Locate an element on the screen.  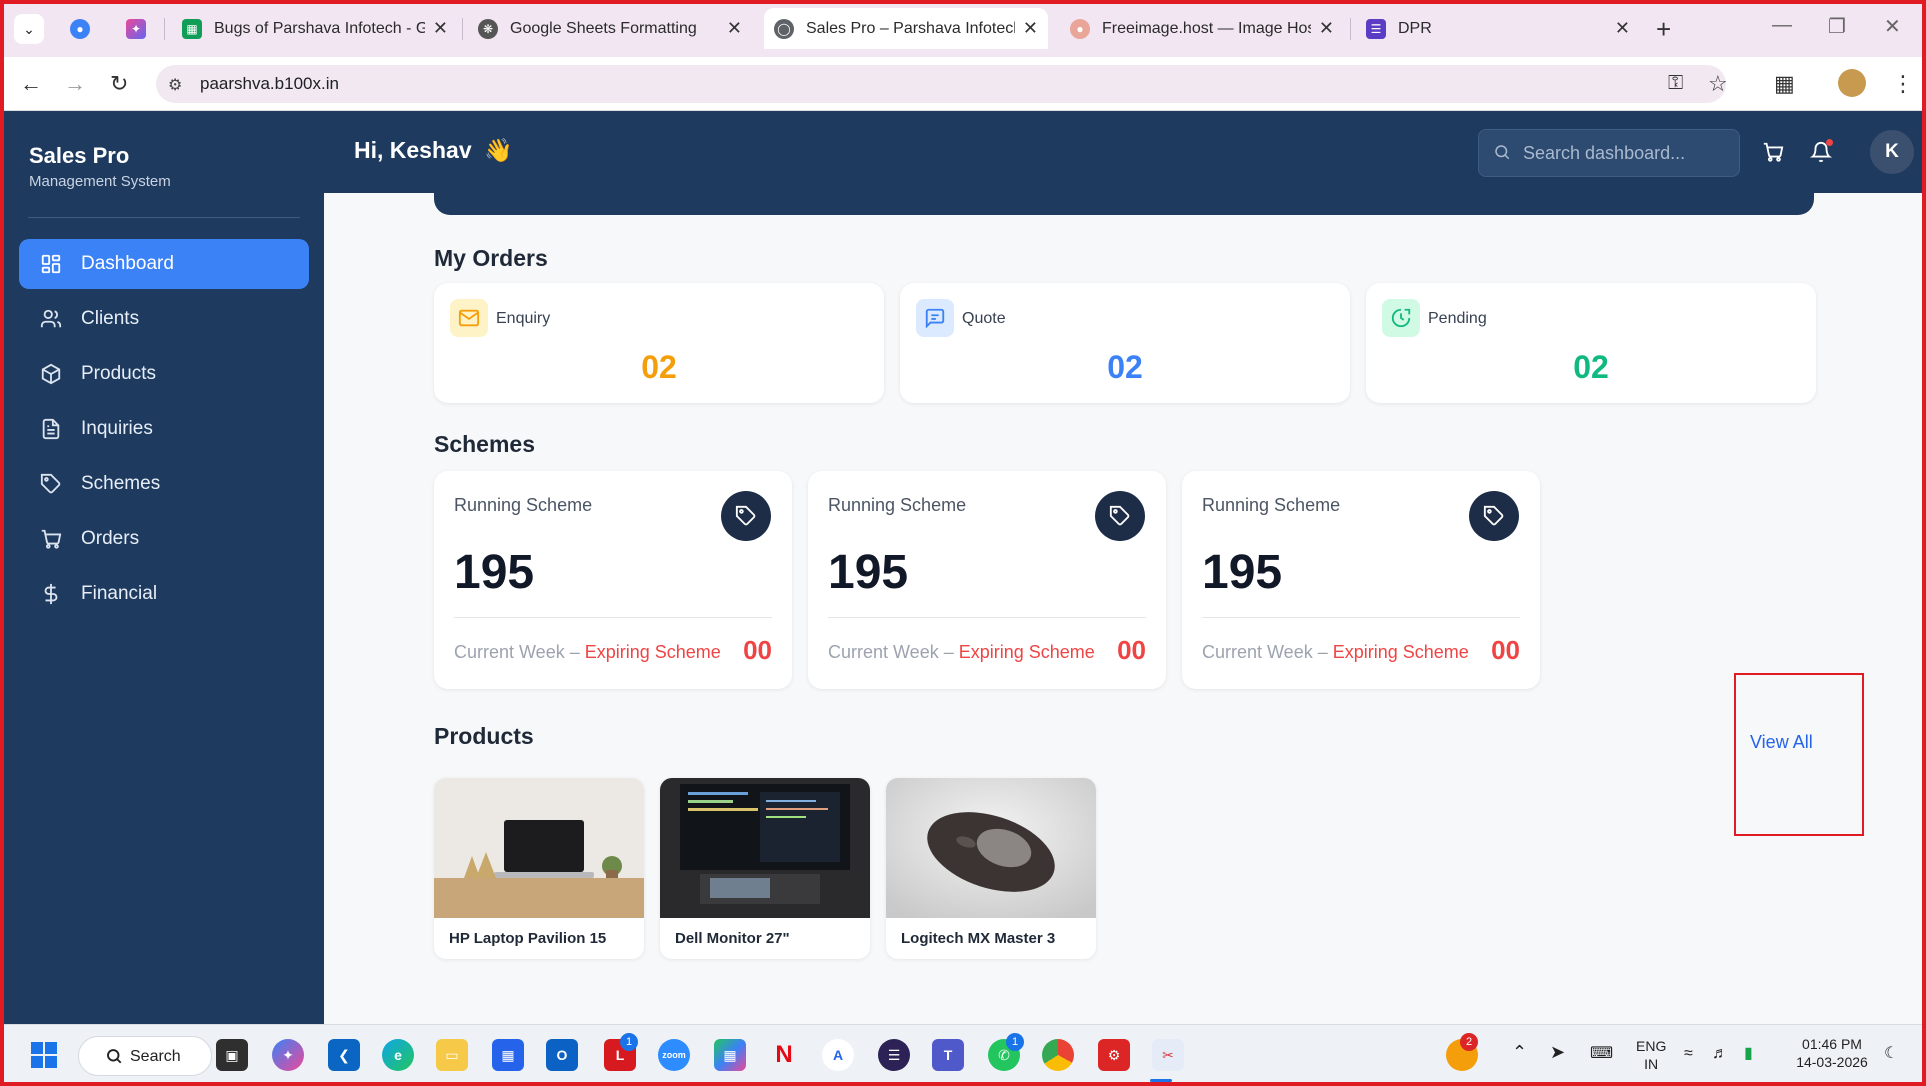
user-avatar: K is located at coordinates (1892, 152).